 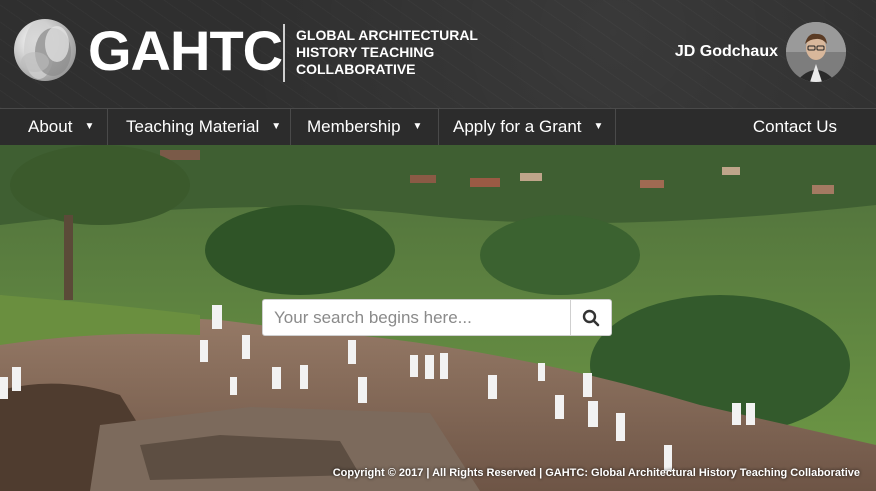 I want to click on nav-membership-label: Membership, so click(x=354, y=126).